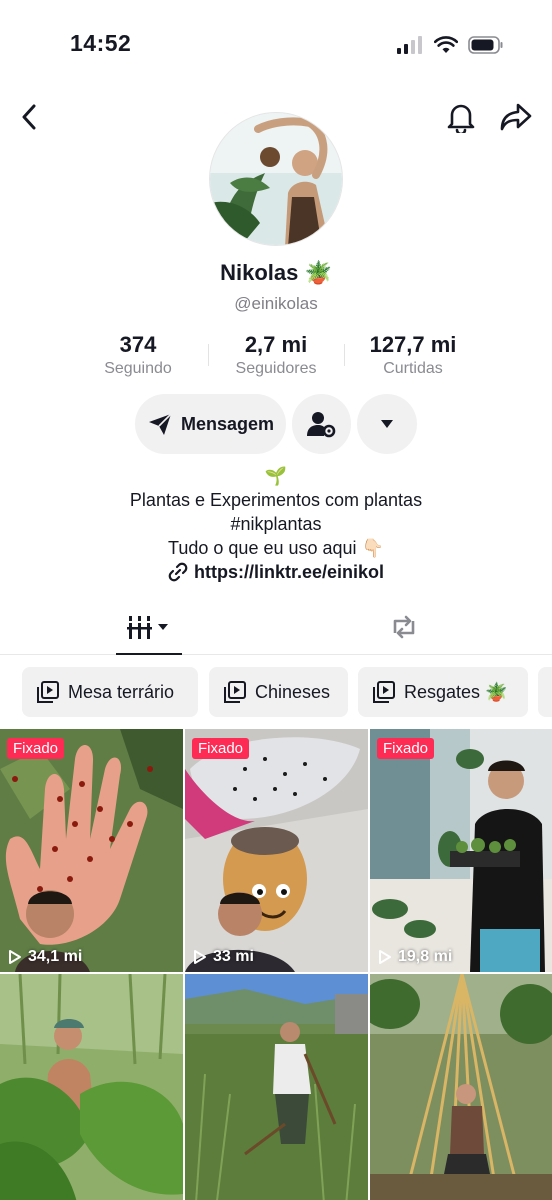  Describe the element at coordinates (276, 500) in the screenshot. I see `bio-line: Plantas e Experimentos com plantas` at that location.